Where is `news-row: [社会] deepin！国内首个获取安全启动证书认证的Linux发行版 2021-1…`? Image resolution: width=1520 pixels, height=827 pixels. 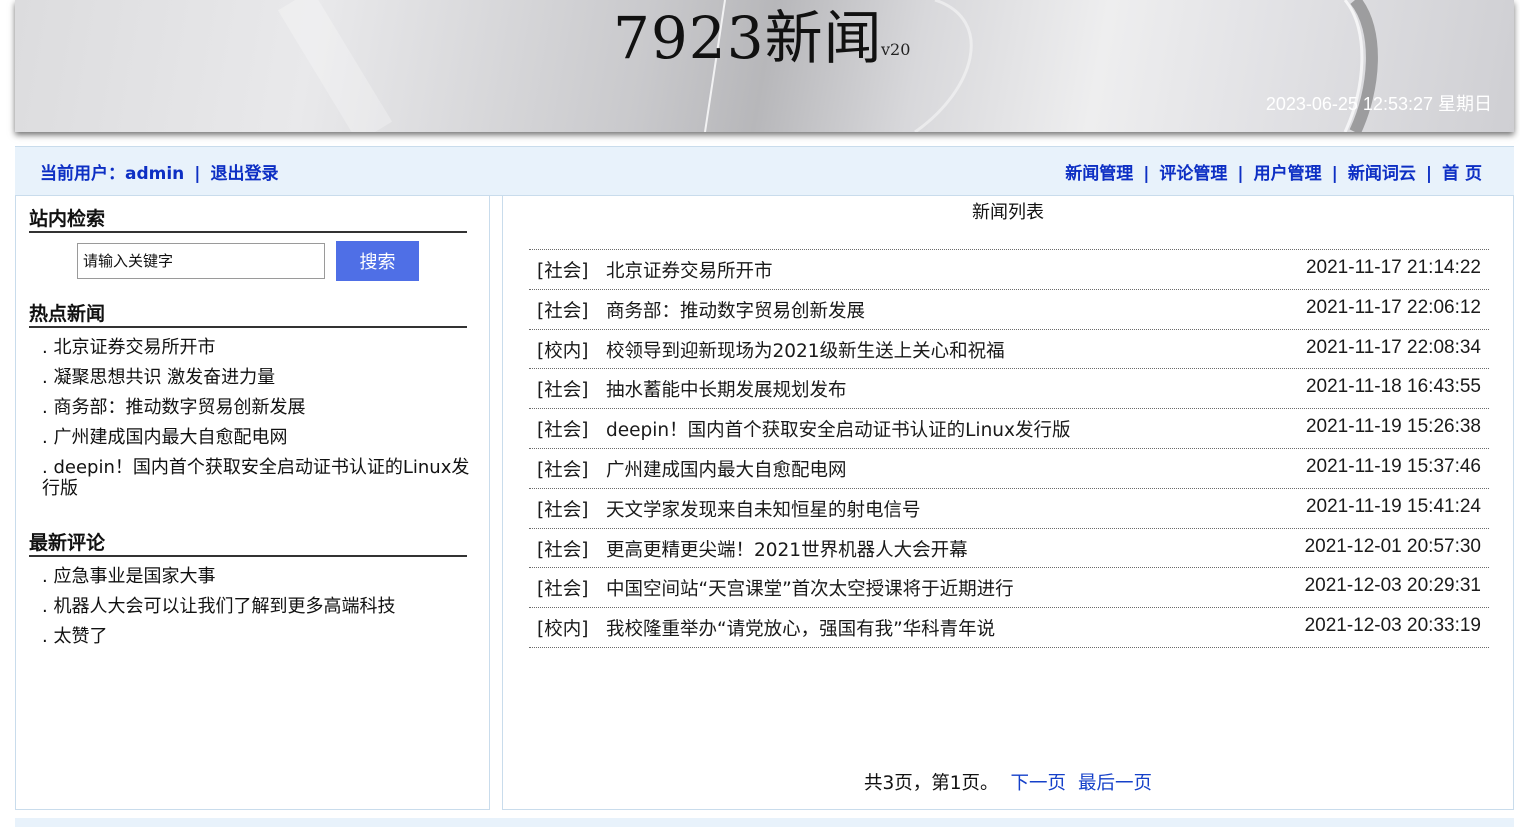
news-row: [社会] deepin！国内首个获取安全启动证书认证的Linux发行版 2021-1… is located at coordinates (1009, 429).